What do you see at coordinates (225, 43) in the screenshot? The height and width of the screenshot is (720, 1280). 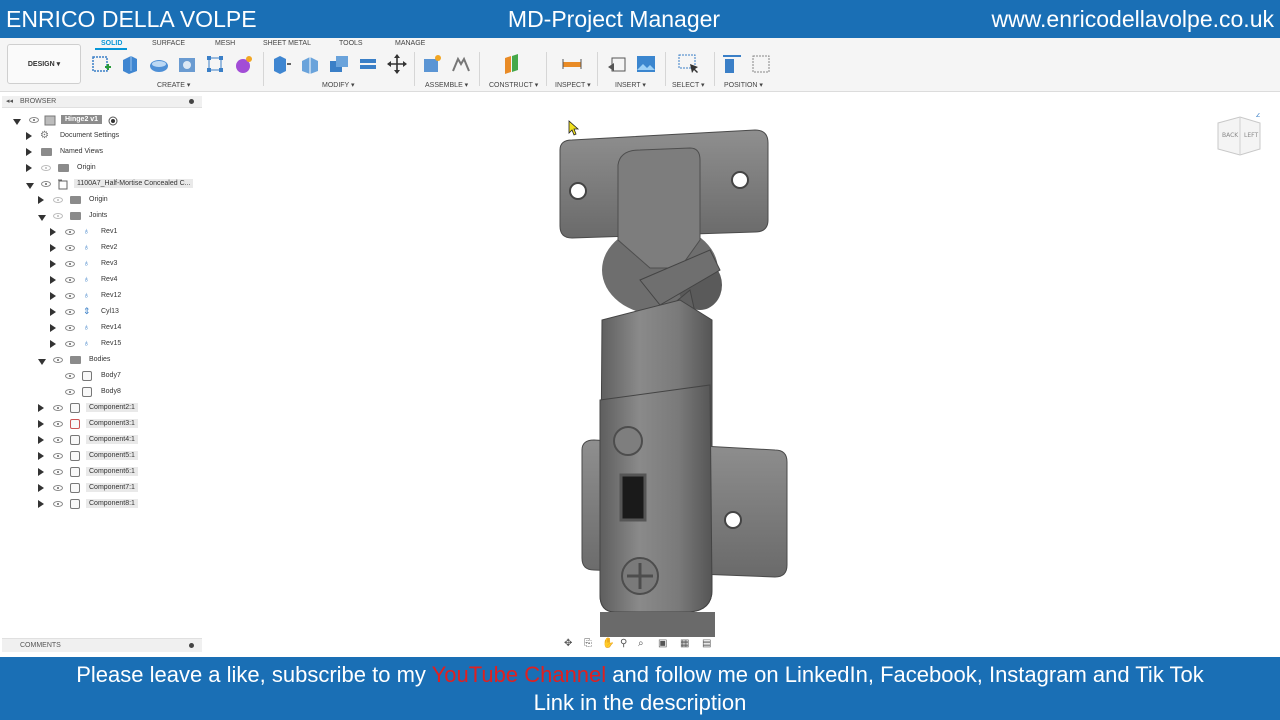 I see `tab-mesh: MESH` at bounding box center [225, 43].